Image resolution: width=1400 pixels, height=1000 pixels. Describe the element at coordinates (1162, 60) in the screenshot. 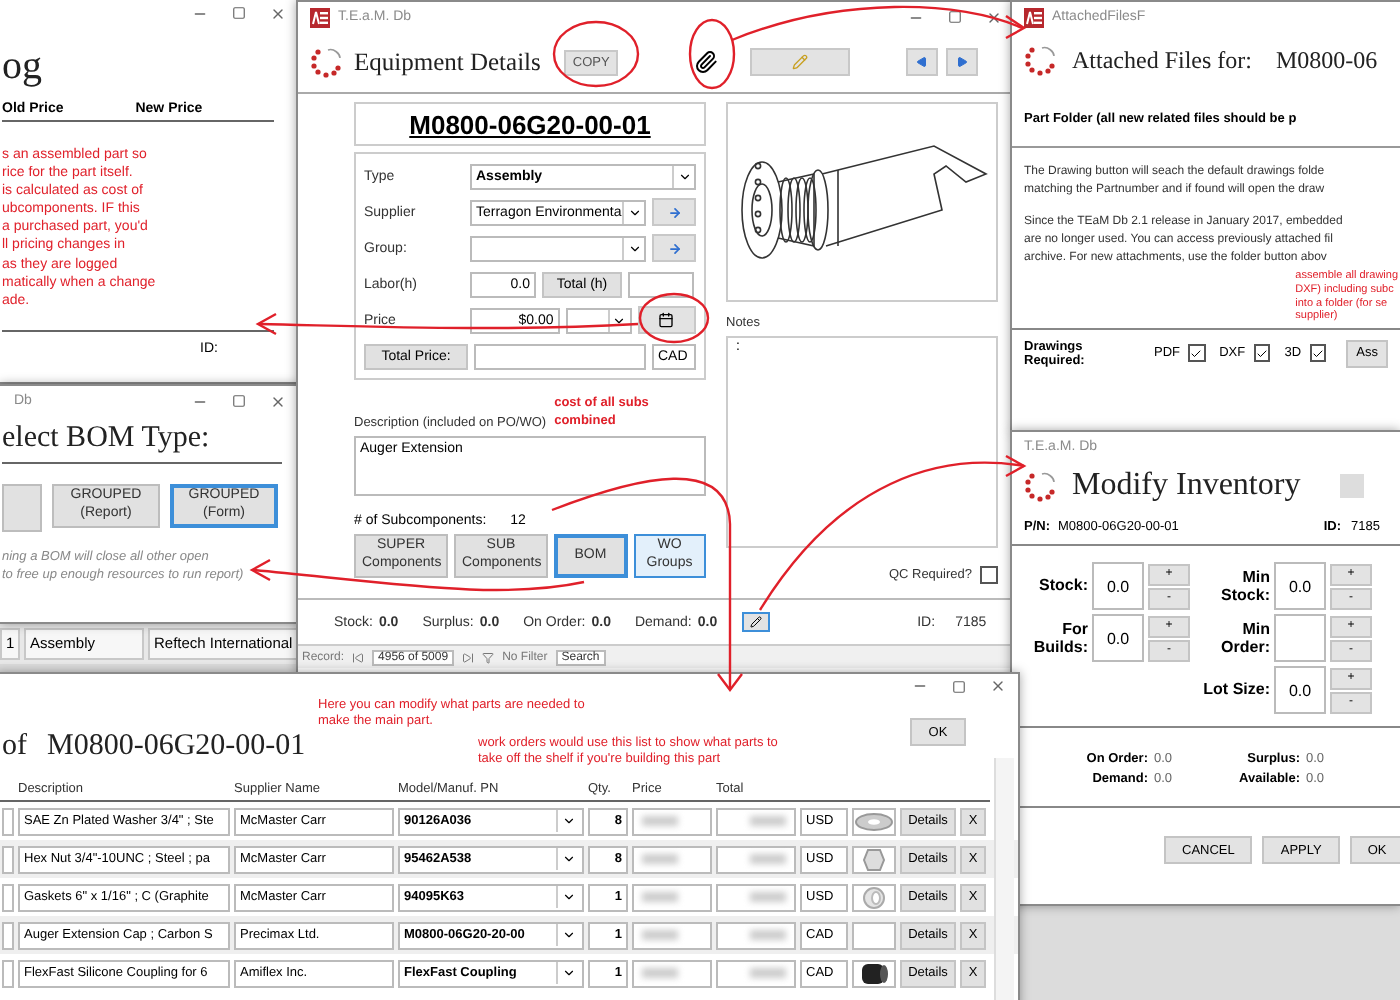

I see `window-title: Attached Files for:` at that location.